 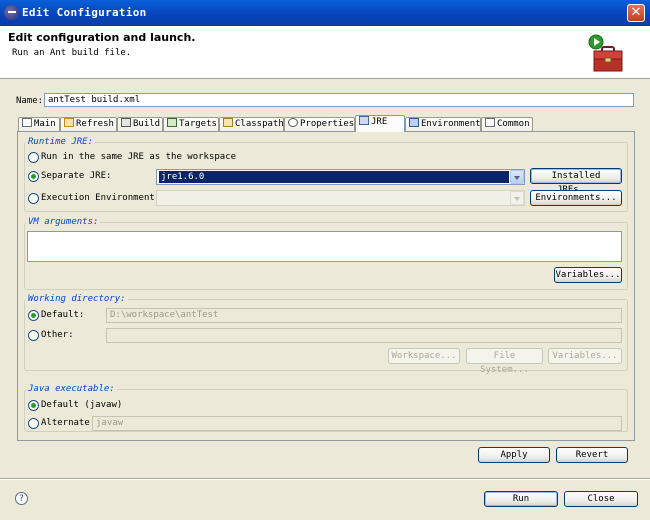 What do you see at coordinates (21, 498) in the screenshot?
I see `help-icon: ?` at bounding box center [21, 498].